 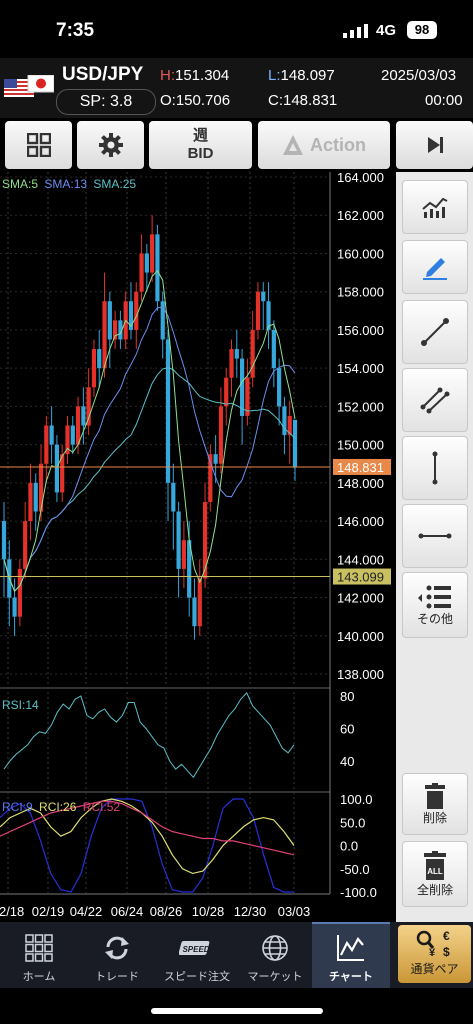 What do you see at coordinates (360, 483) in the screenshot?
I see `price-axis-label: 148.000` at bounding box center [360, 483].